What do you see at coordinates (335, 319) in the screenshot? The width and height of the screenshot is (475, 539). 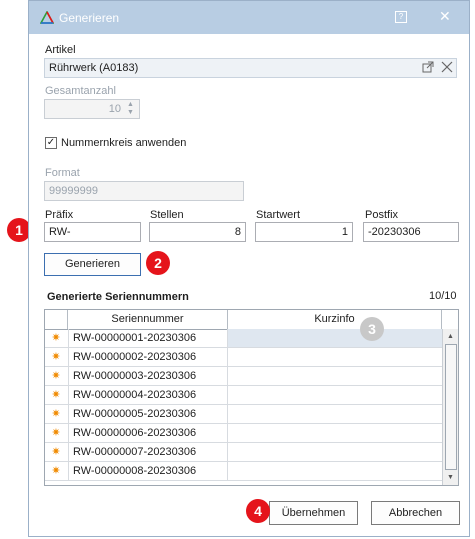 I see `header-kurzinfo: Kurzinfo` at bounding box center [335, 319].